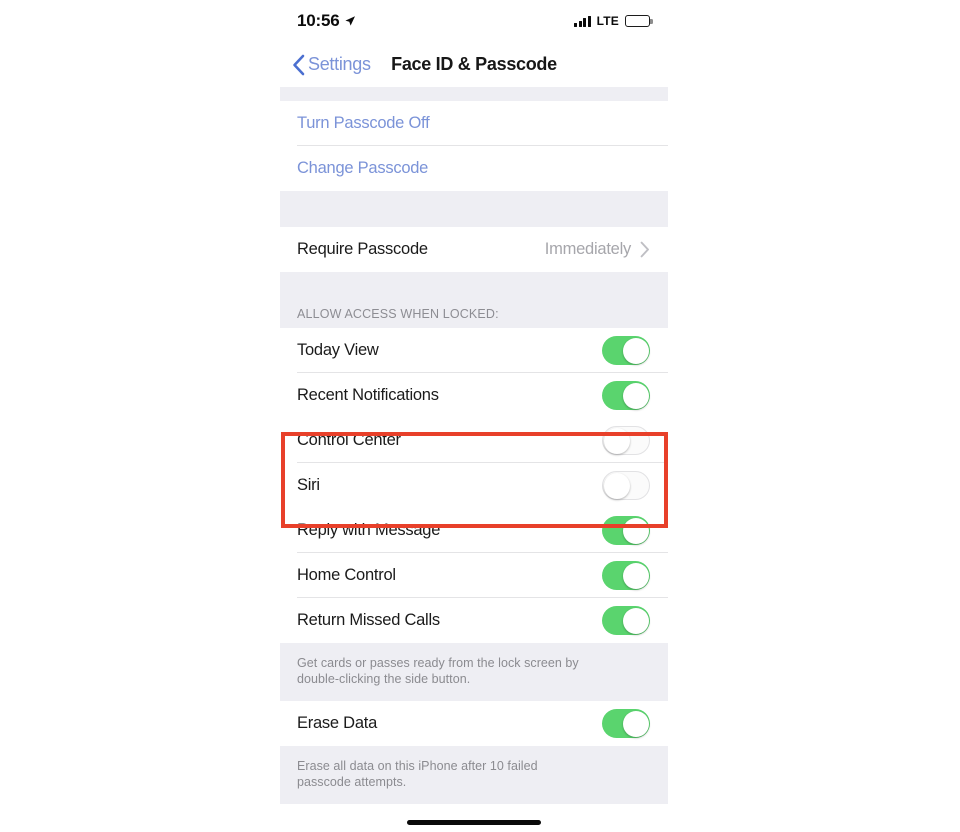 Image resolution: width=960 pixels, height=832 pixels. I want to click on network-type-label: LTE, so click(607, 21).